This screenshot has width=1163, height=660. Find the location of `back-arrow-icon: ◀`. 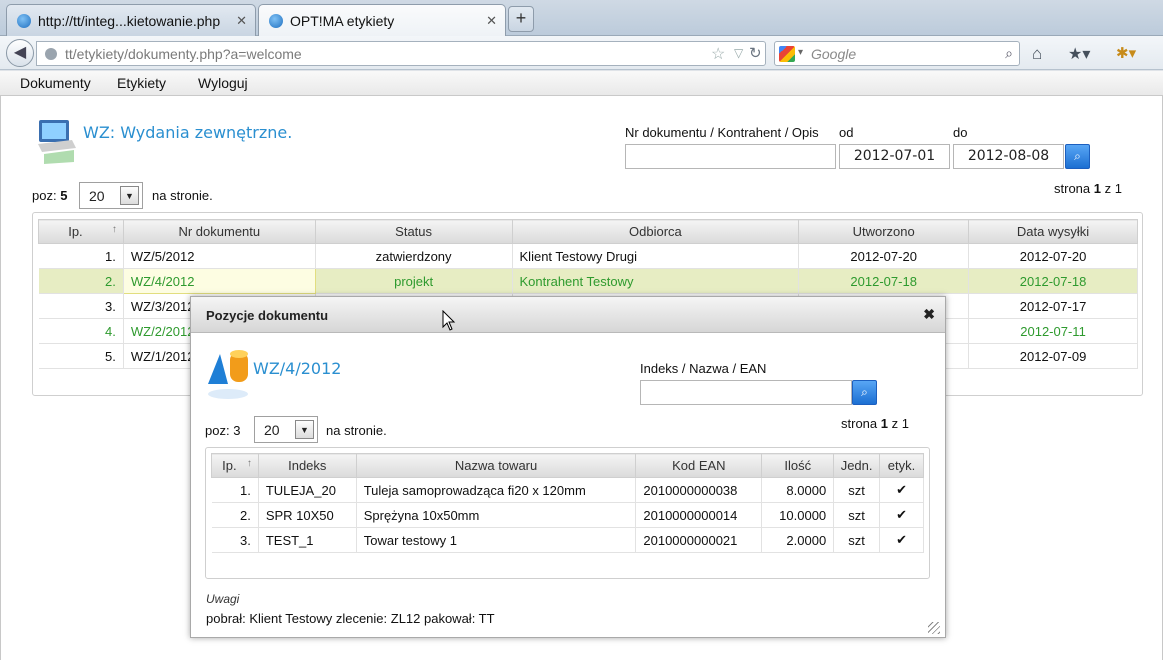

back-arrow-icon: ◀ is located at coordinates (20, 53).